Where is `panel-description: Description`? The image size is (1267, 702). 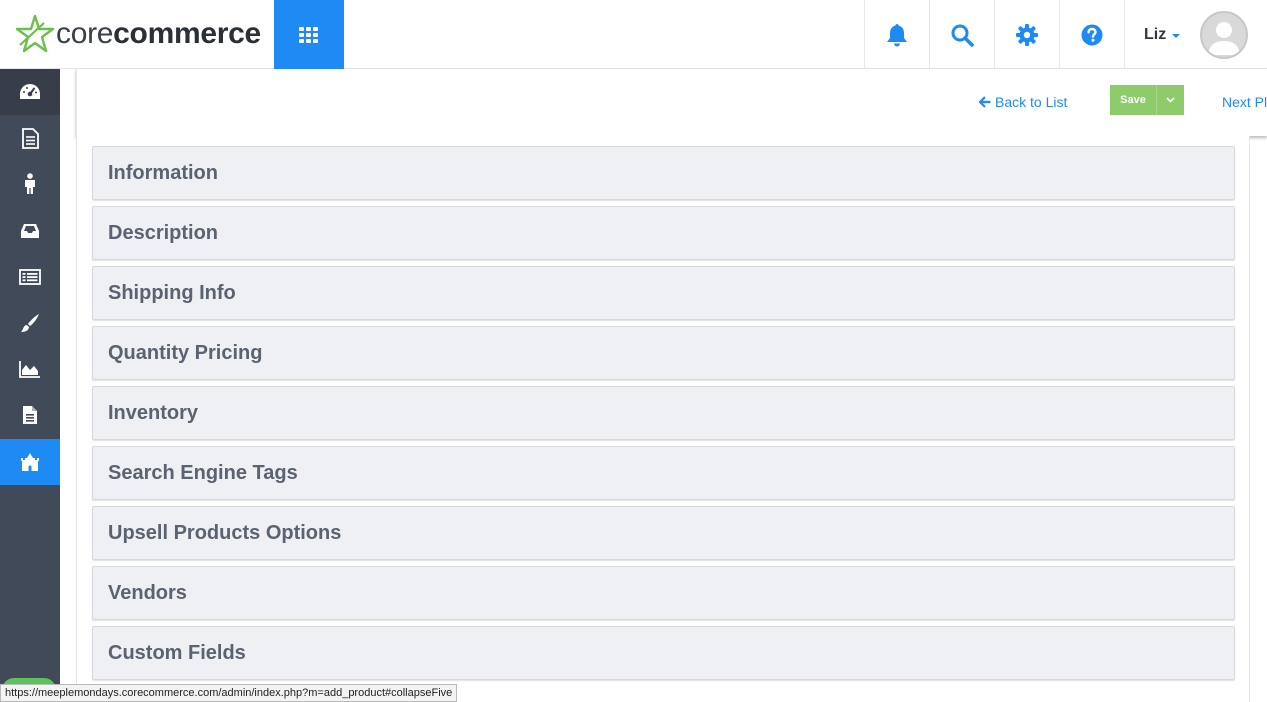 panel-description: Description is located at coordinates (663, 233).